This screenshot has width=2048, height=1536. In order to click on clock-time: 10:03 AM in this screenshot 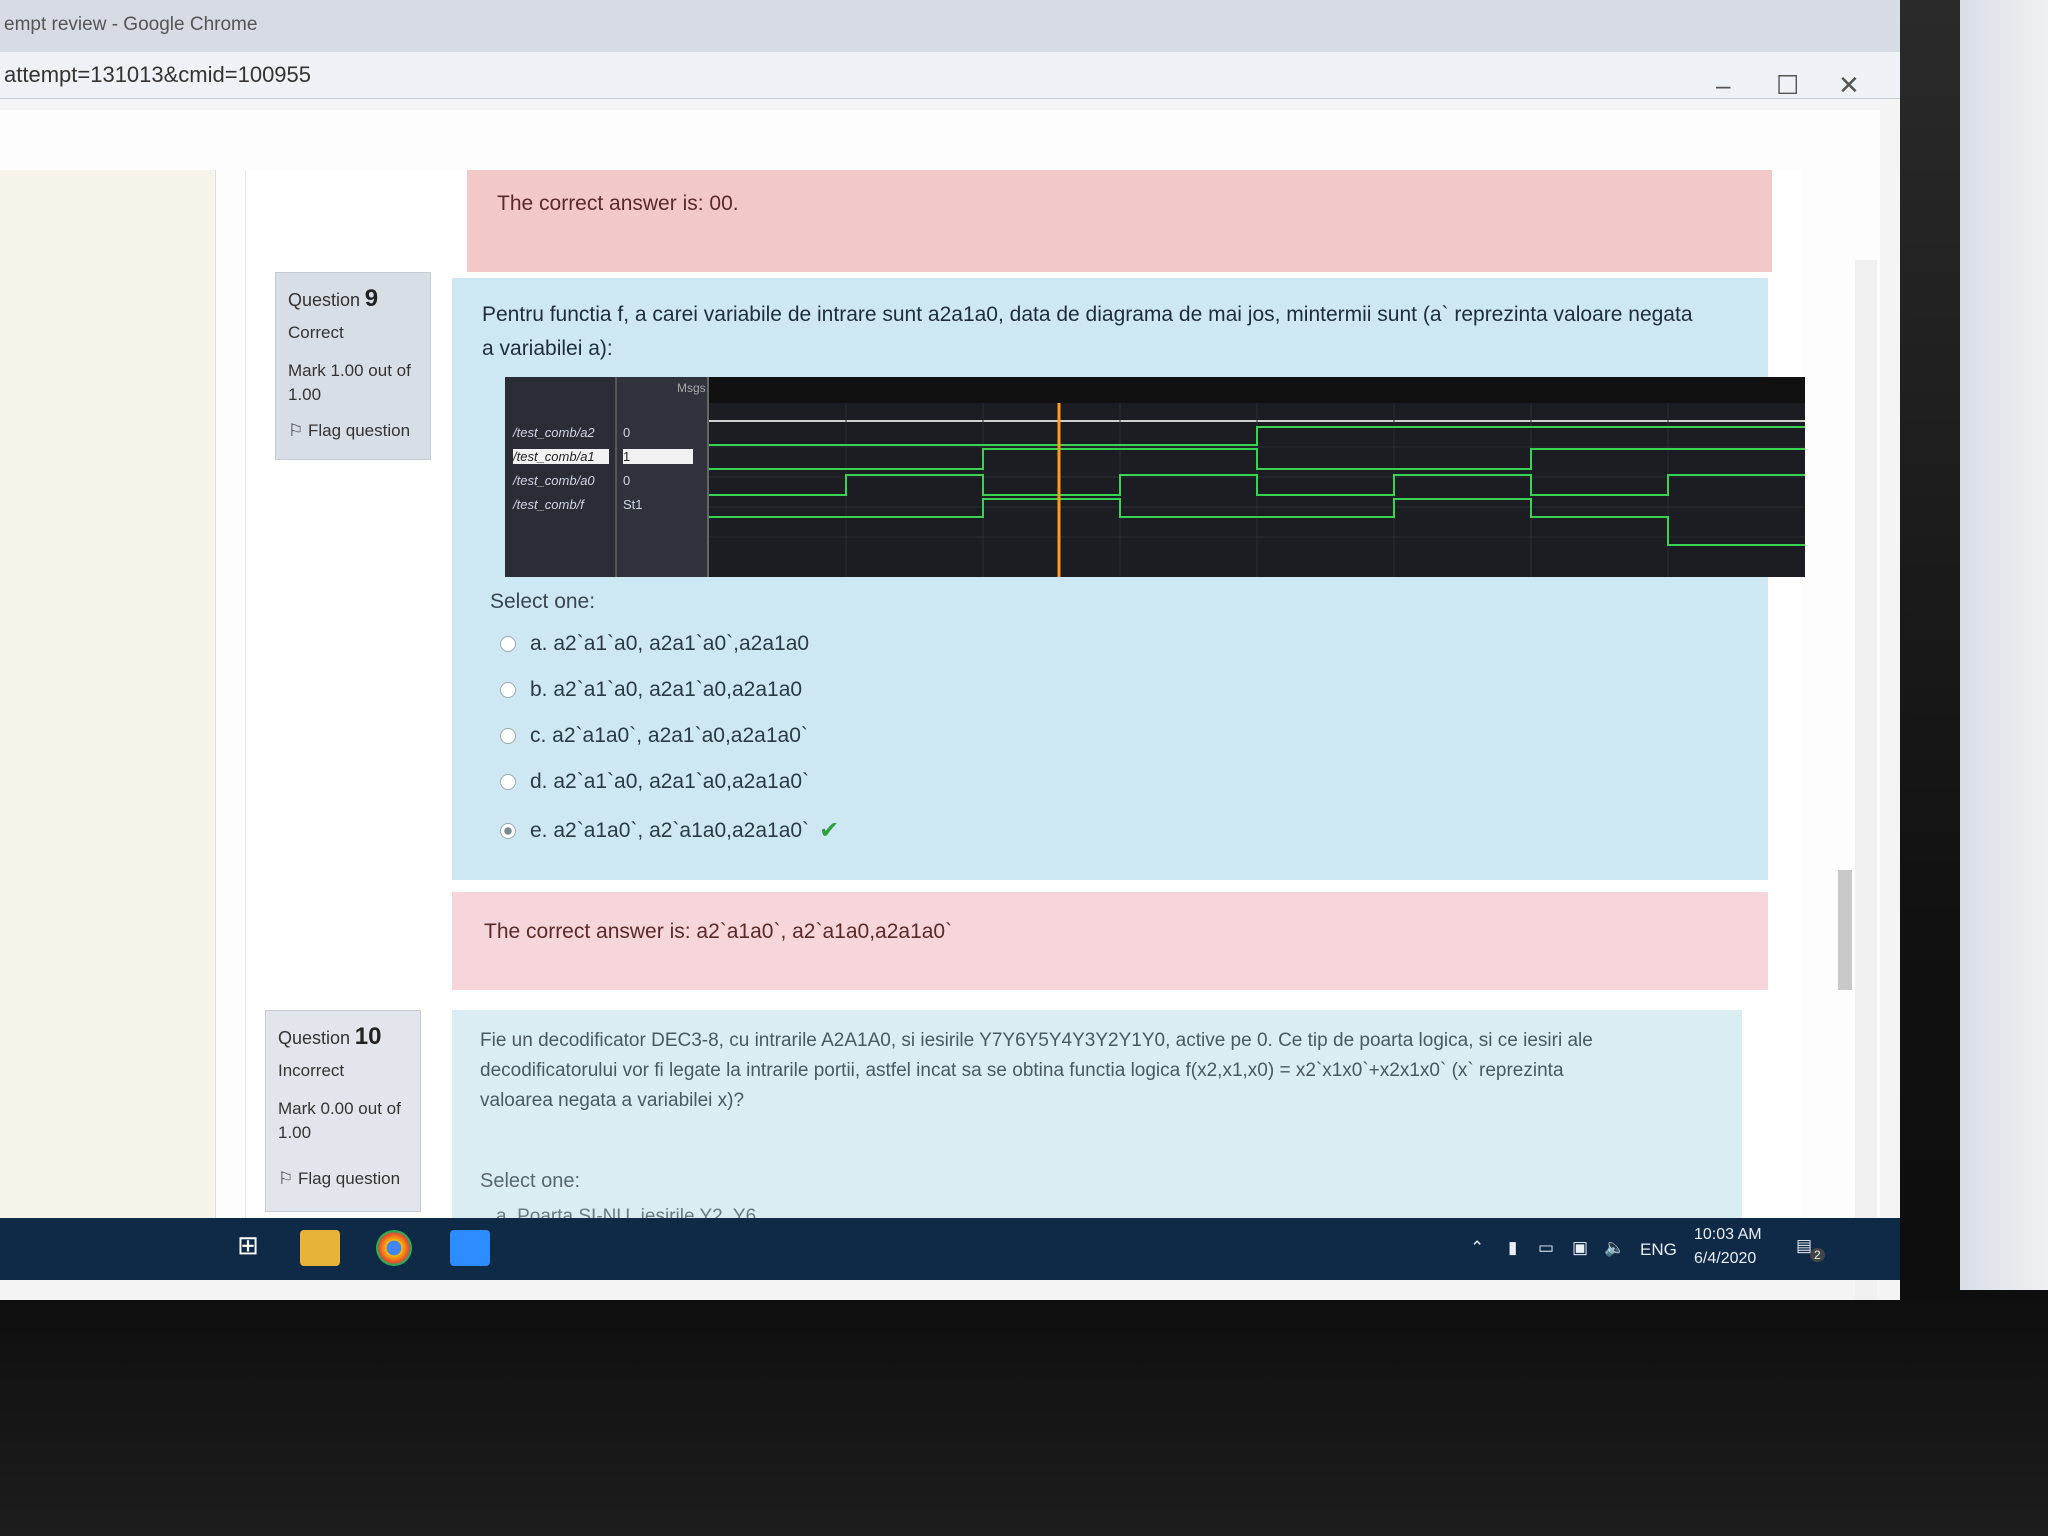, I will do `click(1728, 1235)`.